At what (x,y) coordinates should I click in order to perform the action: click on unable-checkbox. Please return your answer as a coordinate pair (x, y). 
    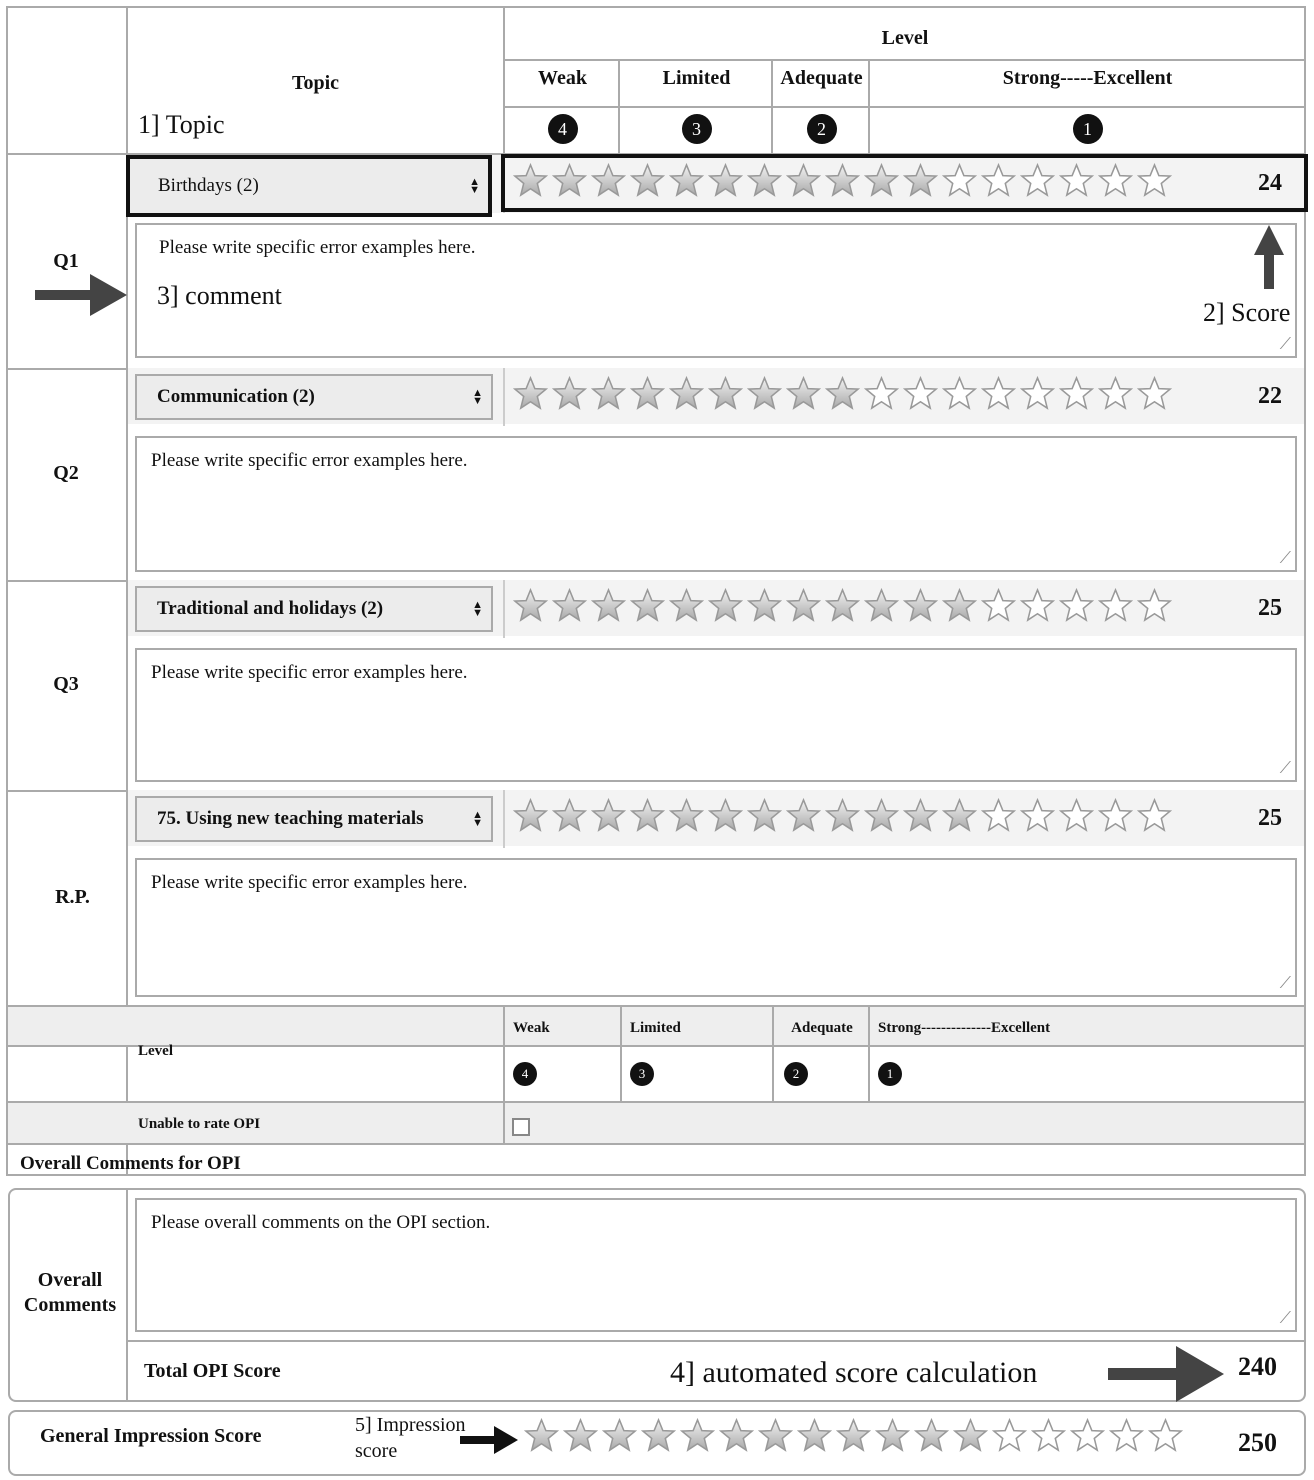
    Looking at the image, I should click on (521, 1127).